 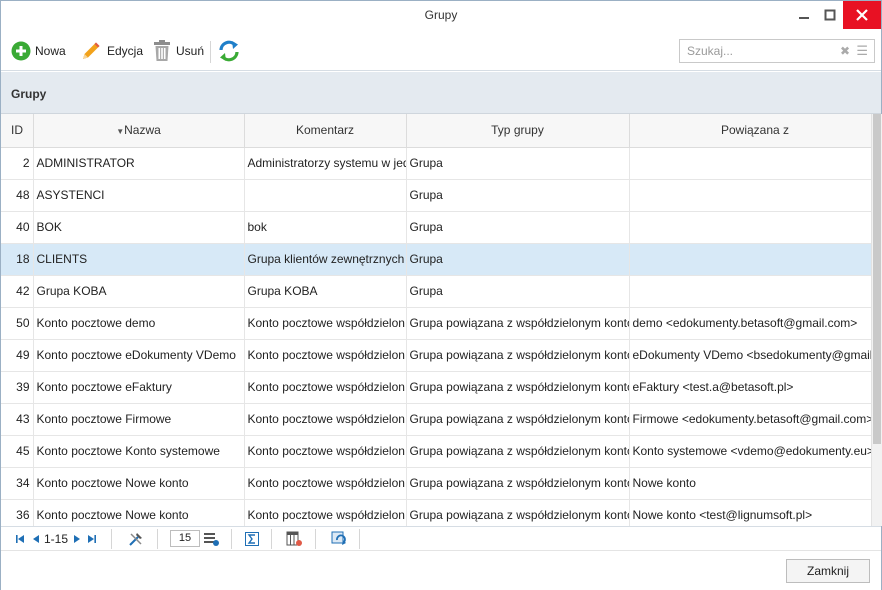 I want to click on columns-button, so click(x=294, y=539).